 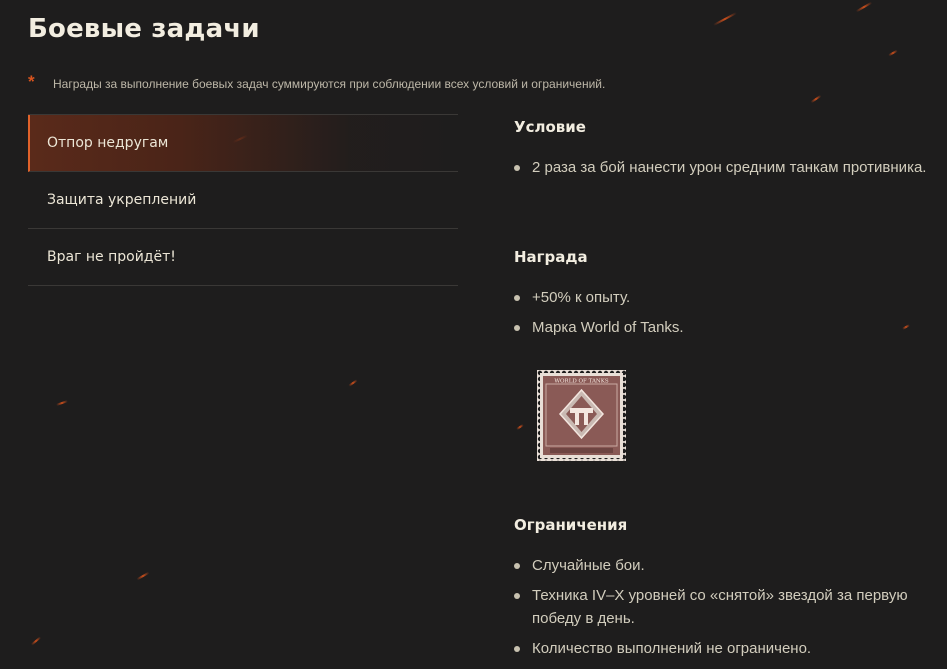 What do you see at coordinates (581, 415) in the screenshot?
I see `world-of-tanks-stamp-image: WORLD OF TANKS` at bounding box center [581, 415].